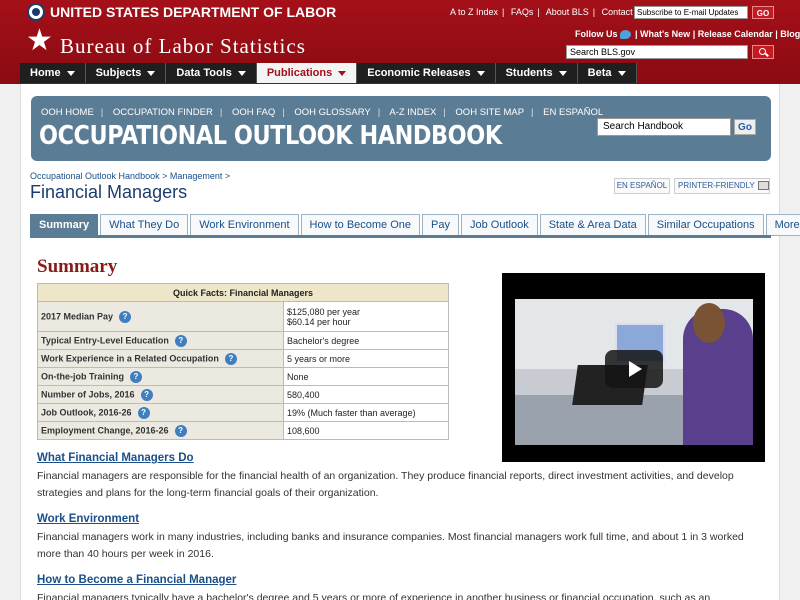 The width and height of the screenshot is (800, 600). What do you see at coordinates (332, 112) in the screenshot?
I see `ooh-glossary-link: OOH GLOSSARY` at bounding box center [332, 112].